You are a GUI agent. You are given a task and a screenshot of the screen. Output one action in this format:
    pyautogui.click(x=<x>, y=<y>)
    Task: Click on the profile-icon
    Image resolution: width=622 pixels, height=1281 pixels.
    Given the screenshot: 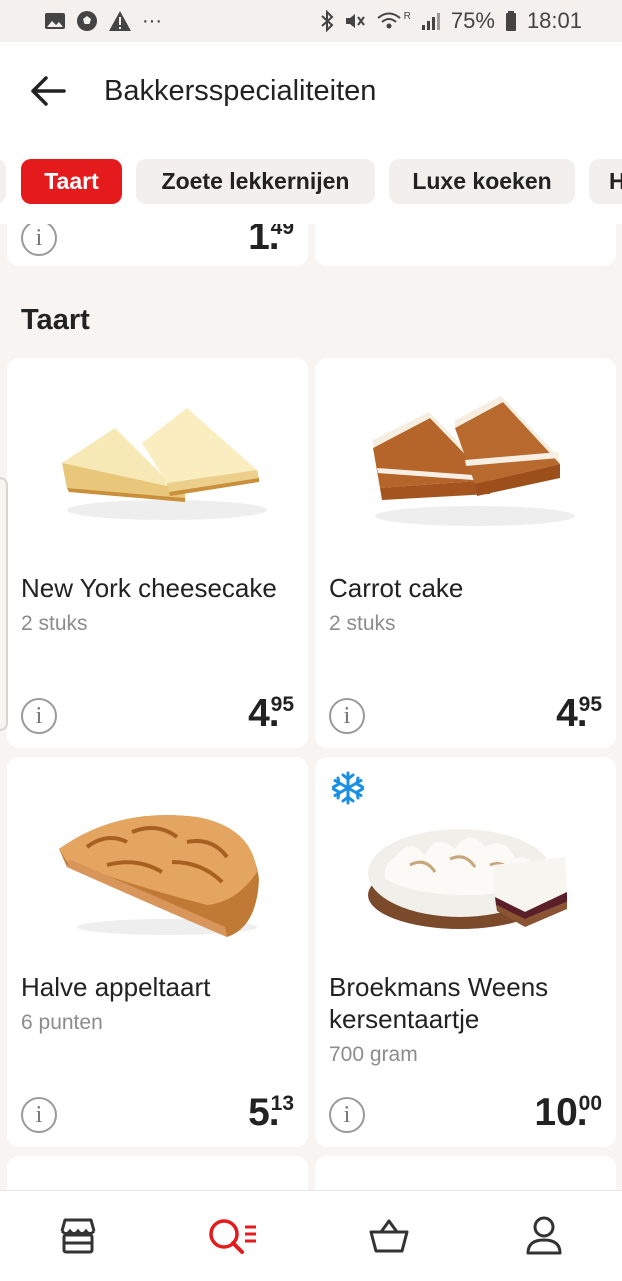 What is the action you would take?
    pyautogui.click(x=544, y=1235)
    